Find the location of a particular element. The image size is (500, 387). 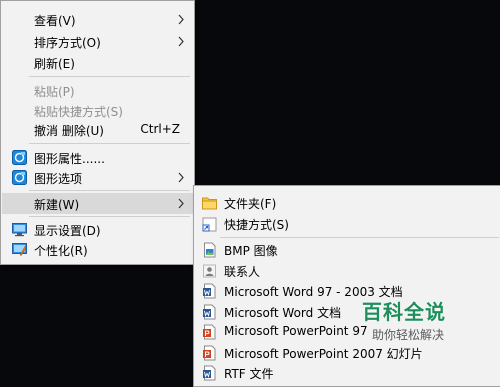

watermark-title: 百科全说 is located at coordinates (404, 312).